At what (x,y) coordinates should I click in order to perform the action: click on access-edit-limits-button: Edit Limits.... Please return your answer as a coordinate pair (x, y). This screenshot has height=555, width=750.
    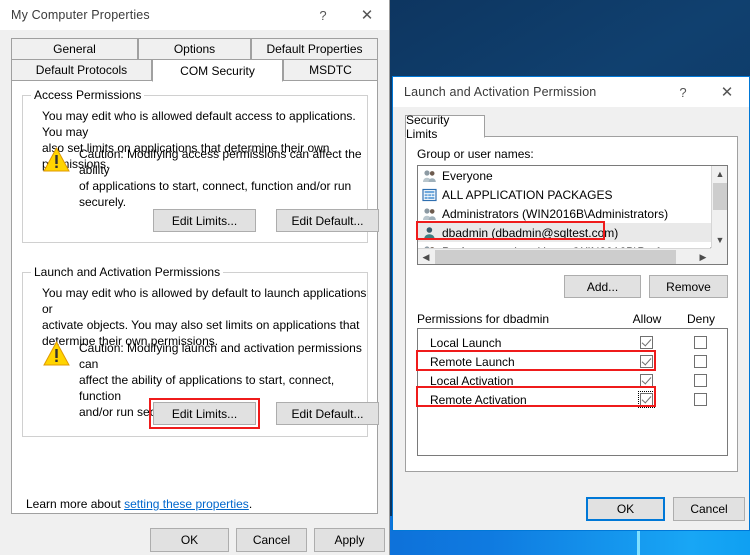
    Looking at the image, I should click on (204, 220).